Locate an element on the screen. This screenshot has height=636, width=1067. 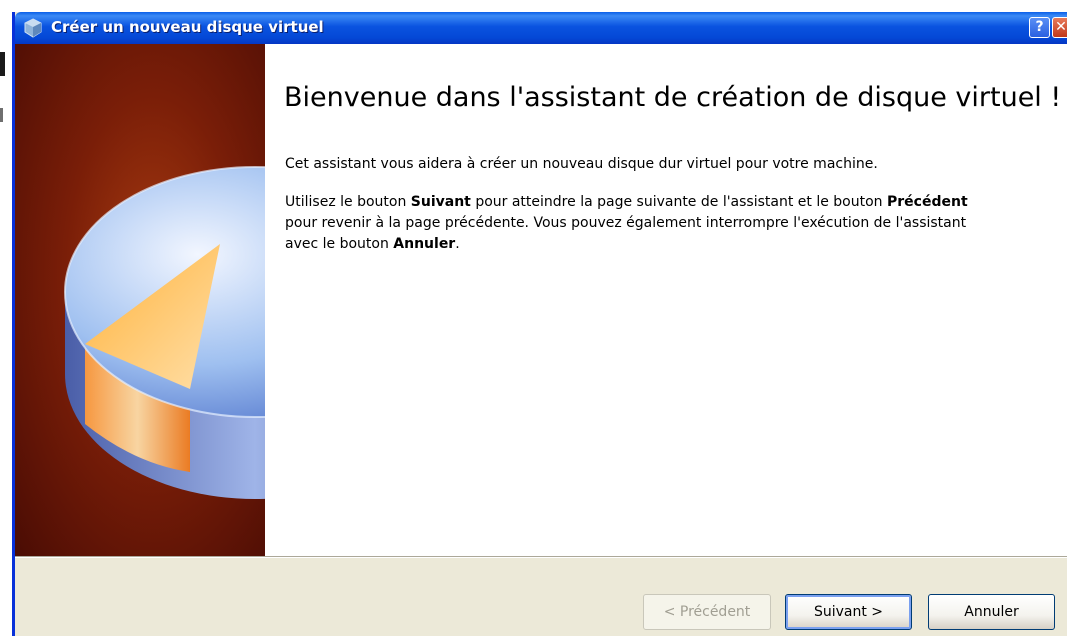
previous-button: < Précédent is located at coordinates (707, 612).